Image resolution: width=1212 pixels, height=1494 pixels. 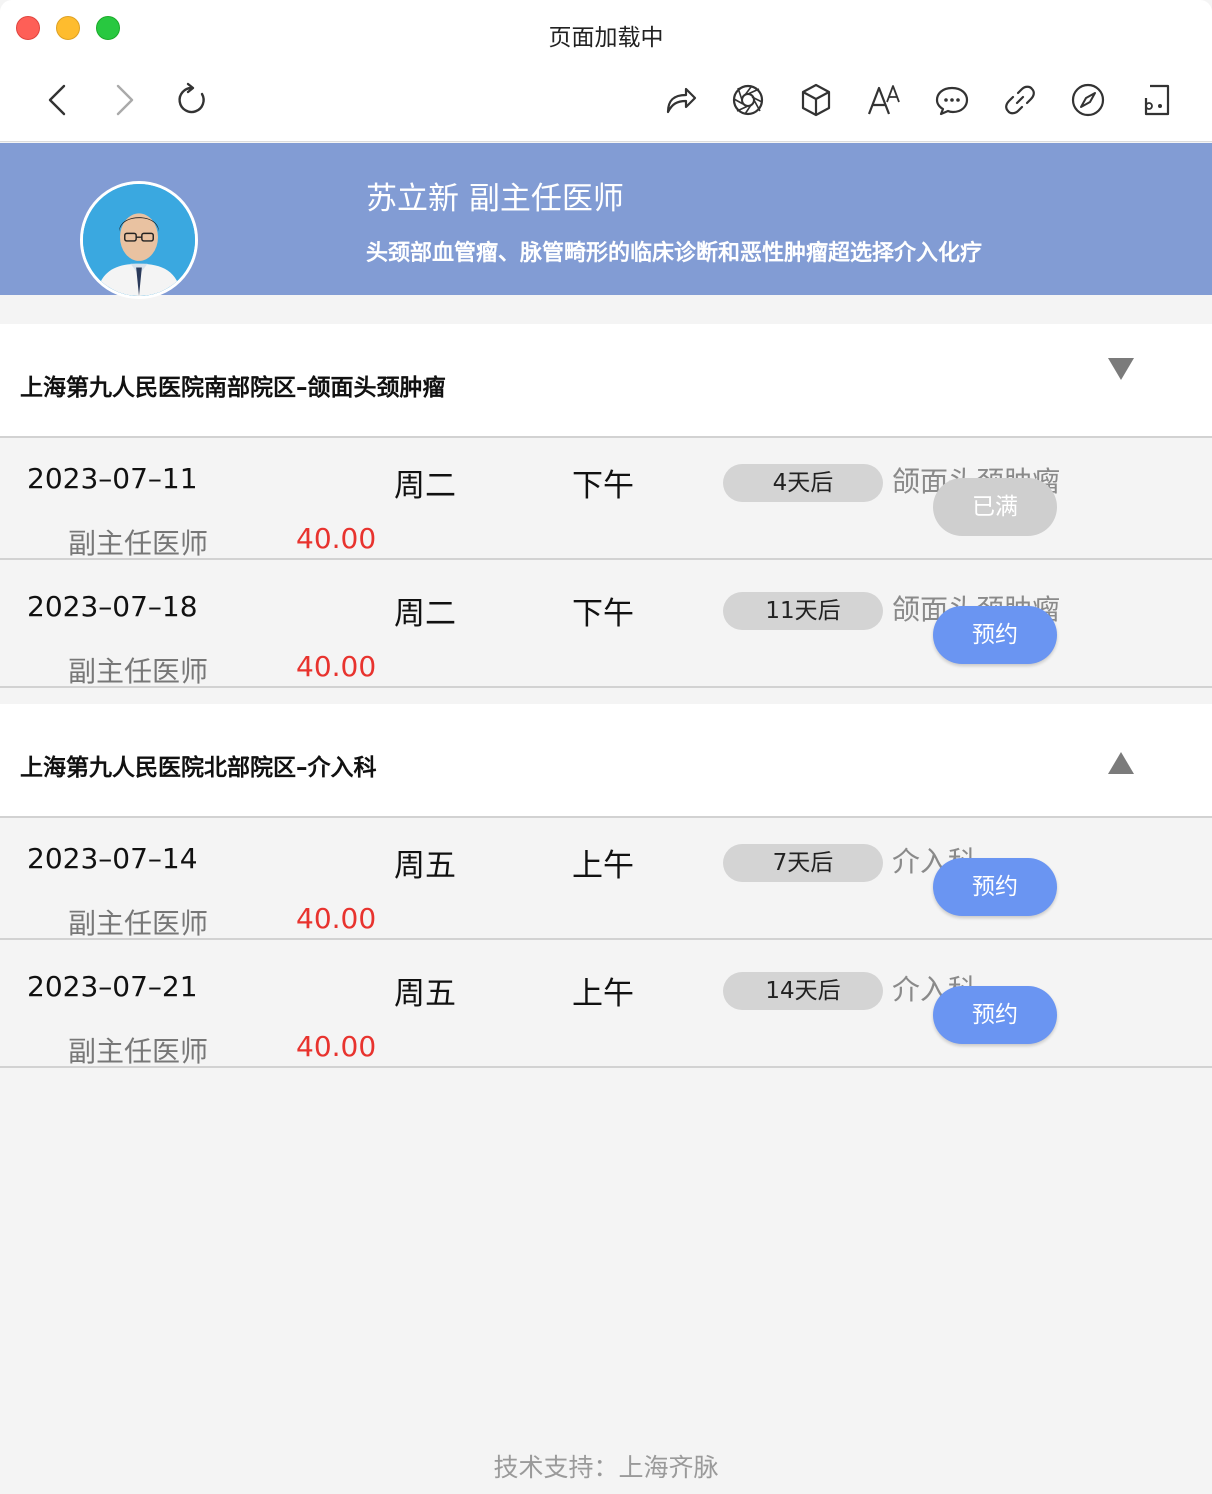 I want to click on section-name: 上海第九人民医院北部院区–介入科, so click(x=198, y=768).